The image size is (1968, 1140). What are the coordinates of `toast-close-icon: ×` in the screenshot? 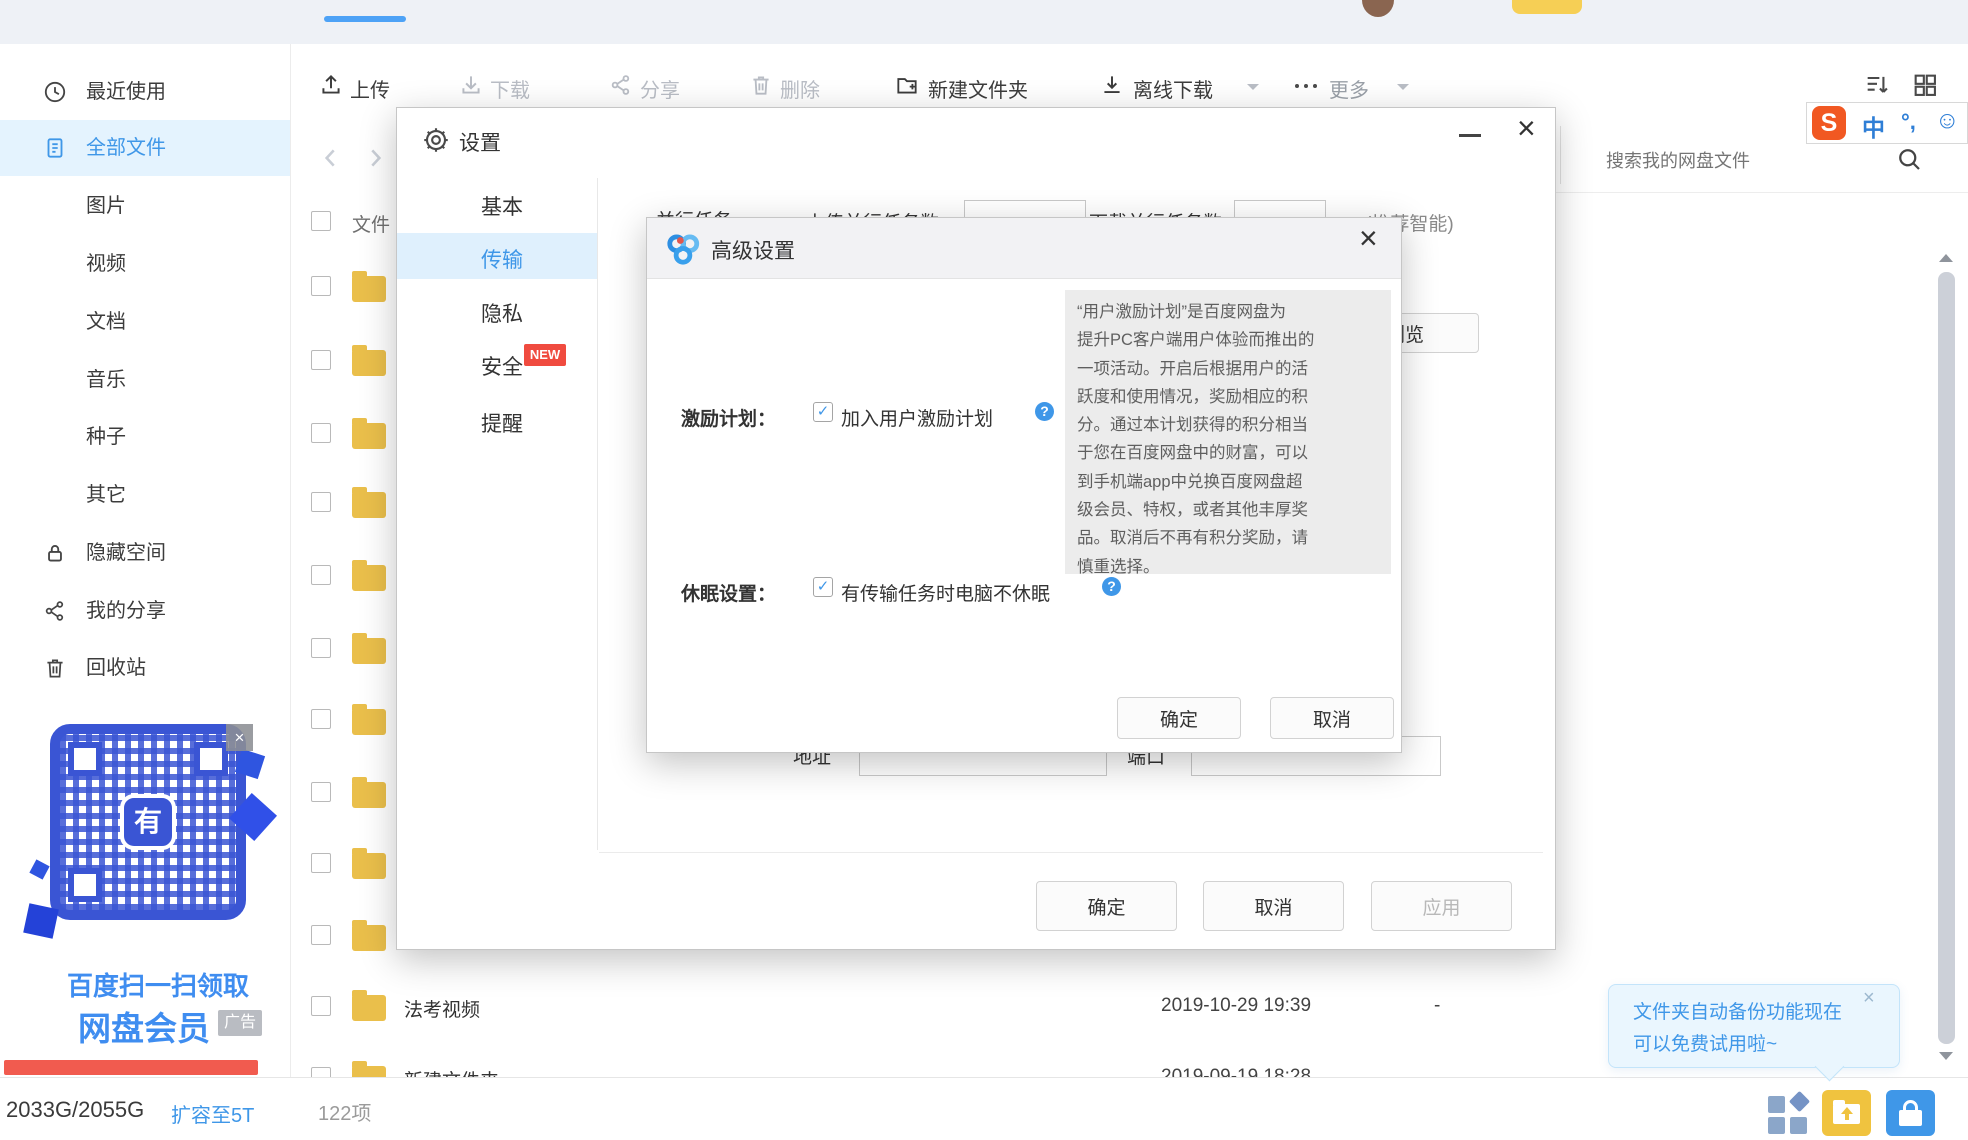 It's located at (1869, 998).